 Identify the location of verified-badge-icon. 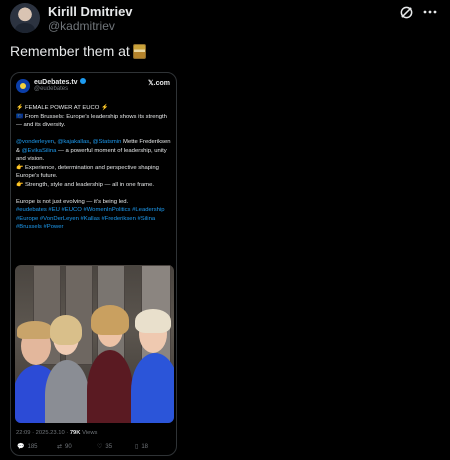
(82, 81).